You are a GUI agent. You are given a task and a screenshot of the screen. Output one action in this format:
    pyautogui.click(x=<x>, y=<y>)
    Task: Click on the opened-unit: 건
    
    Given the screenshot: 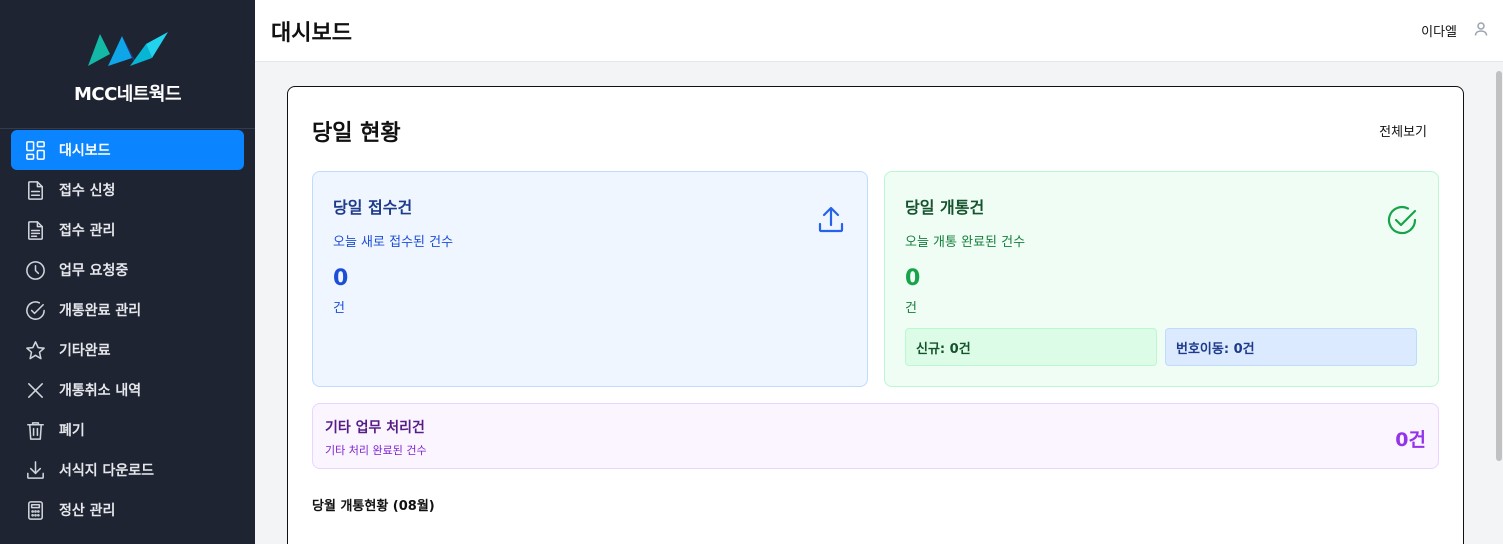 What is the action you would take?
    pyautogui.click(x=911, y=308)
    